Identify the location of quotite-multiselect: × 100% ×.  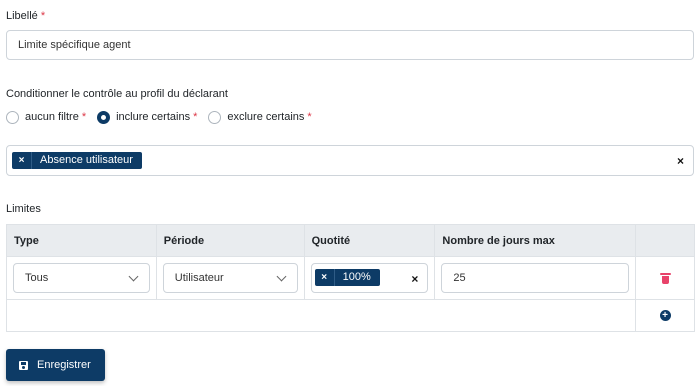
(369, 278).